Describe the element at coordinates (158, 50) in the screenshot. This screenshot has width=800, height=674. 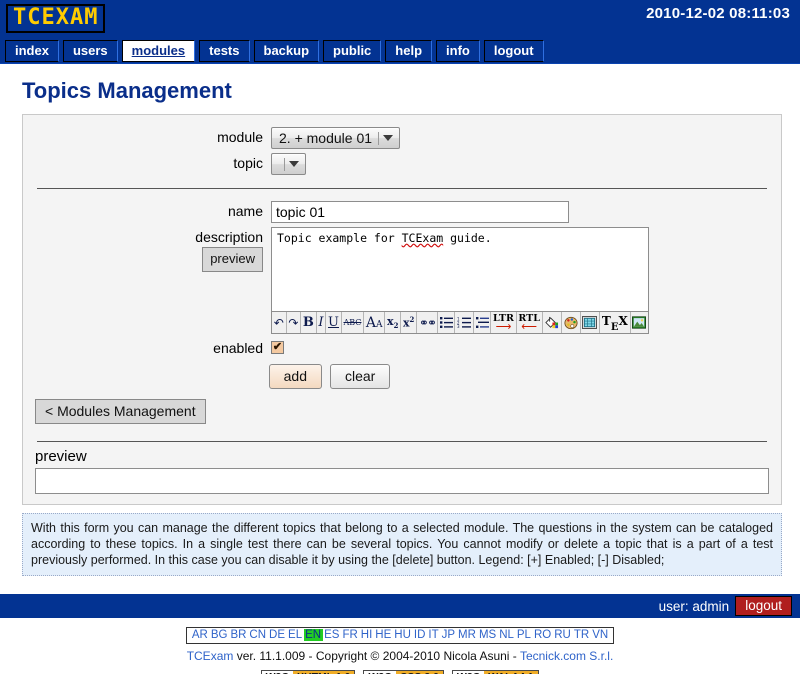
I see `nav-item-modules: modules` at that location.